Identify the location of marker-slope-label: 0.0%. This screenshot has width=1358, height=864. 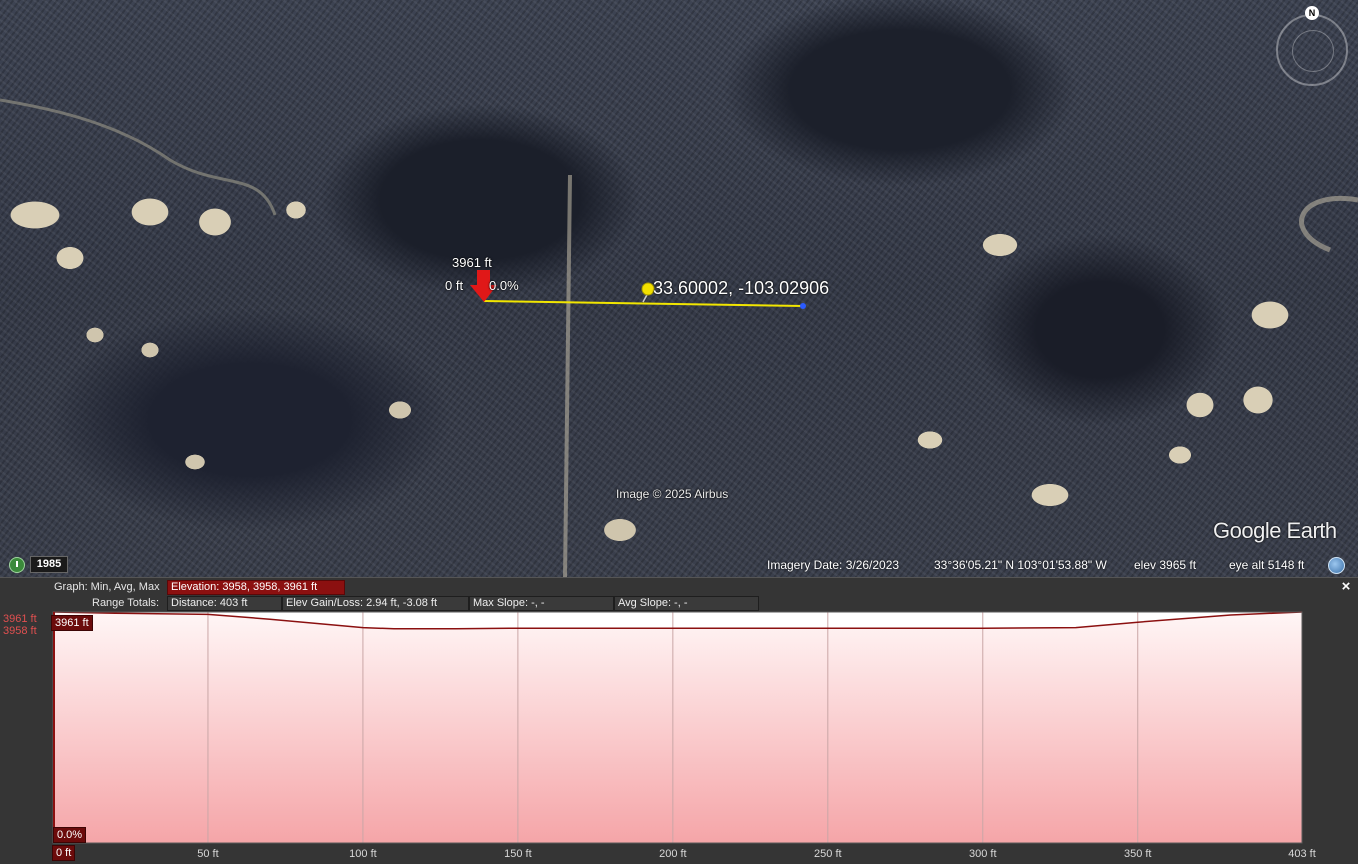
(504, 285).